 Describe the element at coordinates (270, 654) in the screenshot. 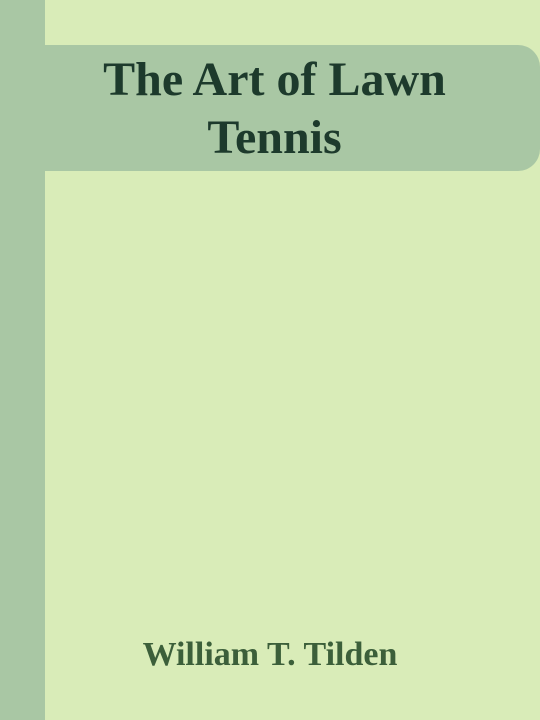

I see `book-author: William T. Tilden` at that location.